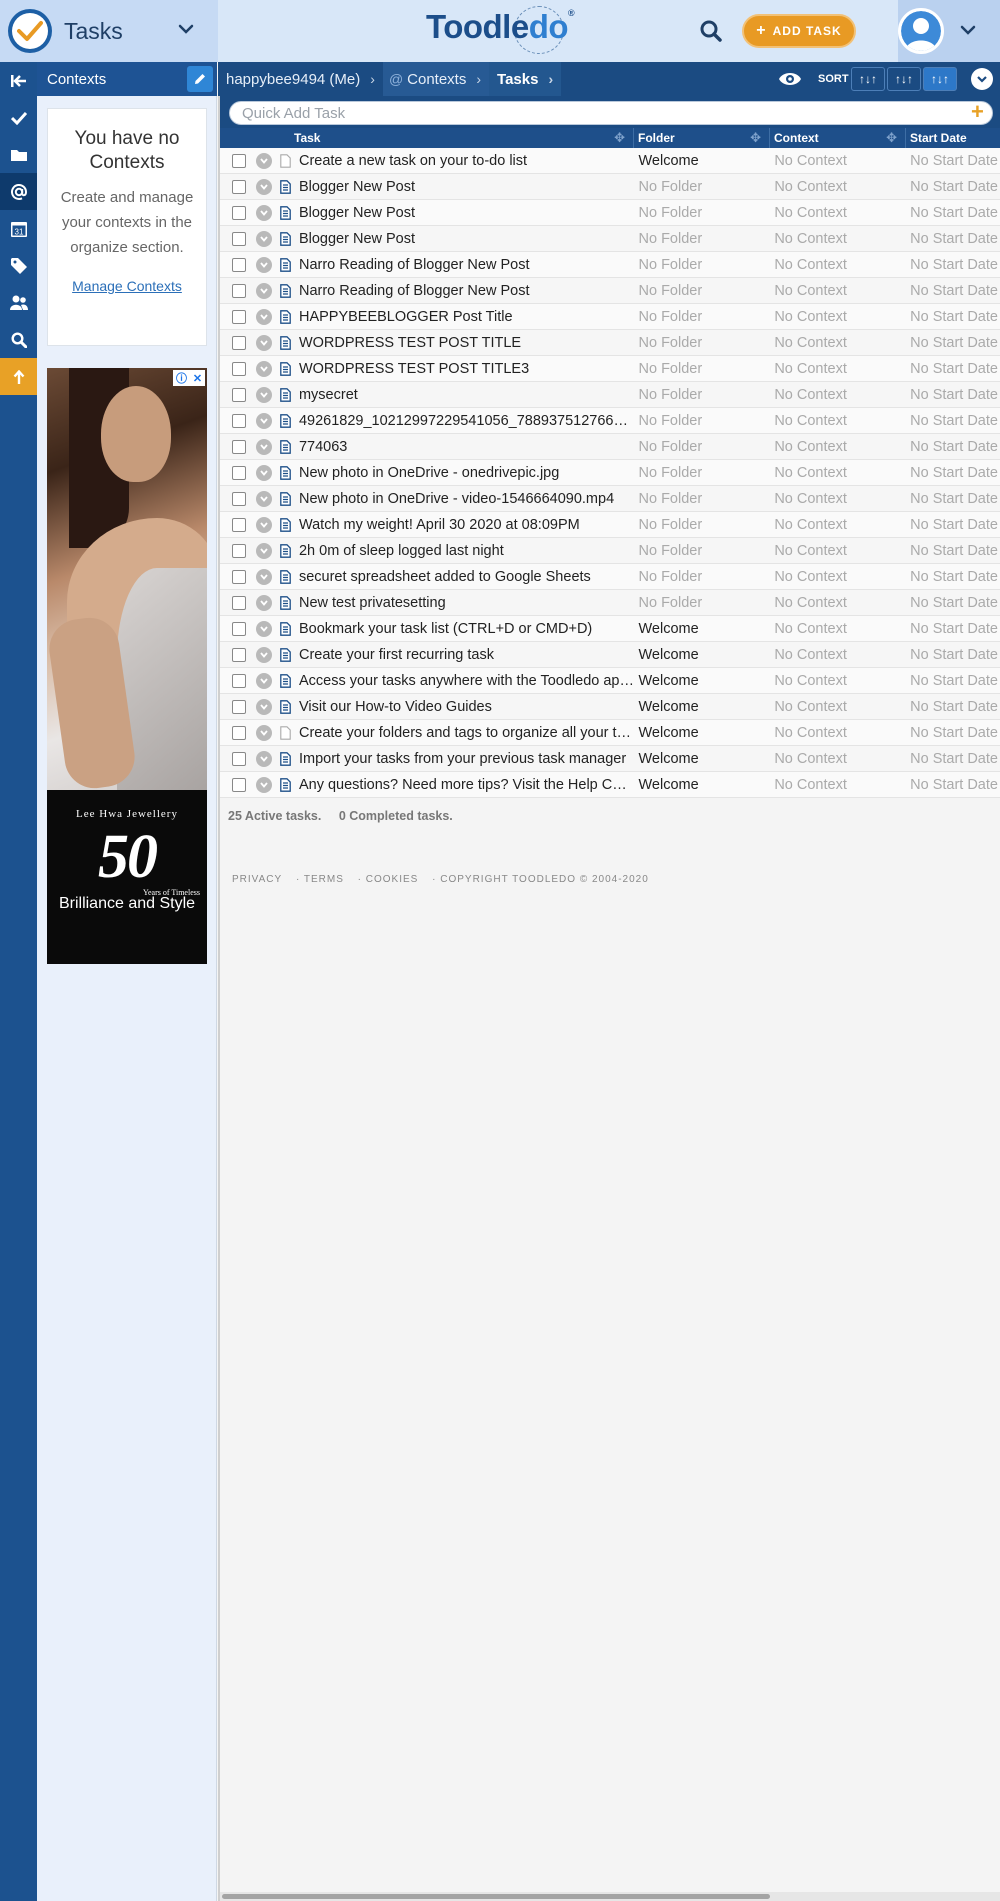 Image resolution: width=1000 pixels, height=1901 pixels. What do you see at coordinates (127, 286) in the screenshot?
I see `manage-contexts-link: Manage Contexts` at bounding box center [127, 286].